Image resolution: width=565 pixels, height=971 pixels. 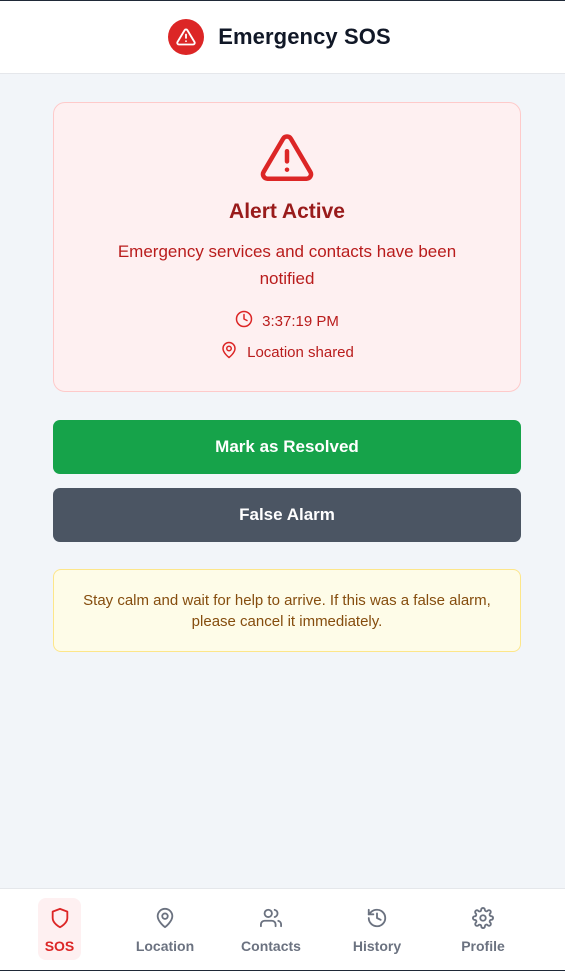 I want to click on page-title: Emergency SOS, so click(x=304, y=36).